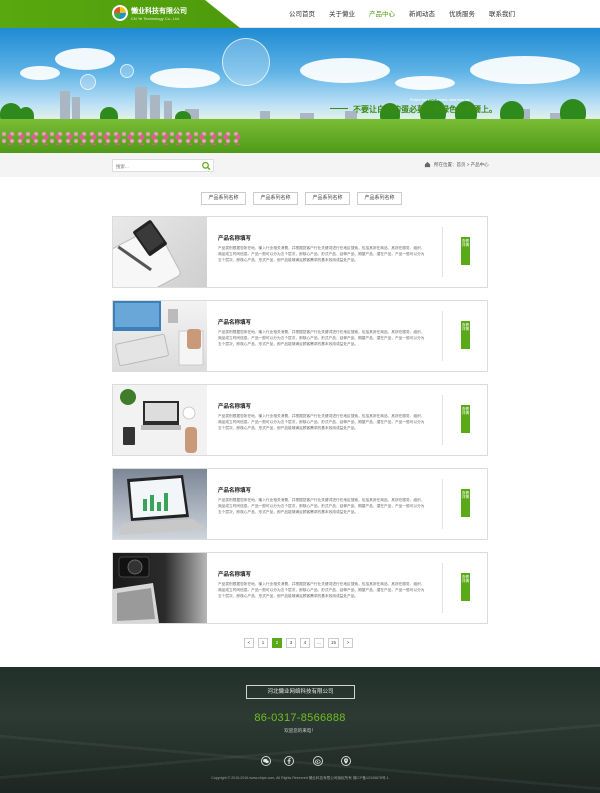 The height and width of the screenshot is (793, 600). Describe the element at coordinates (342, 14) in the screenshot. I see `nav-item-about: 关于懒业` at that location.